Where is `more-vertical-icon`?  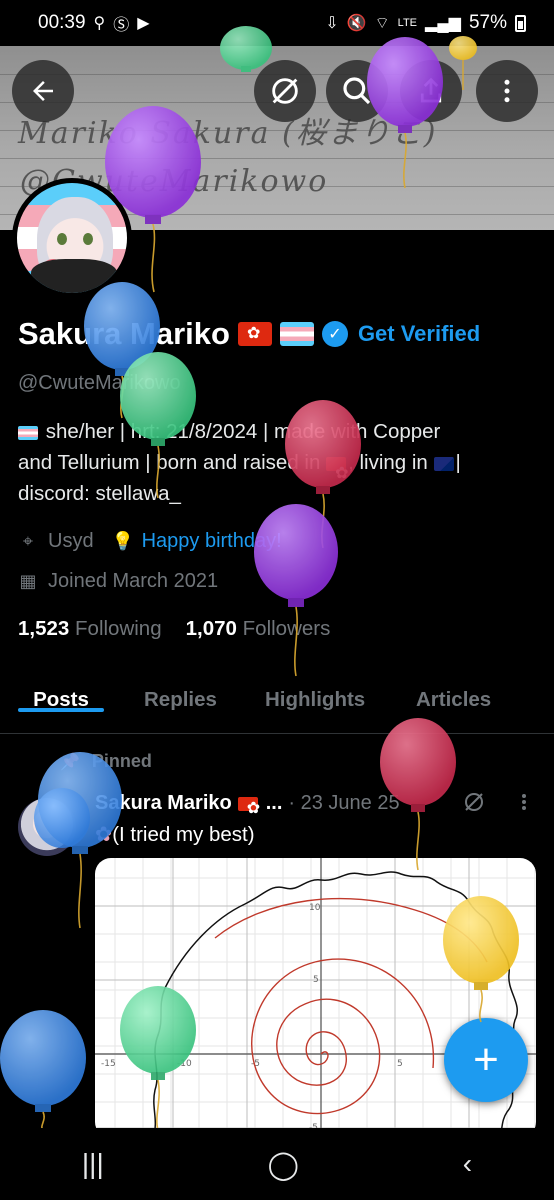
more-vertical-icon is located at coordinates (507, 91).